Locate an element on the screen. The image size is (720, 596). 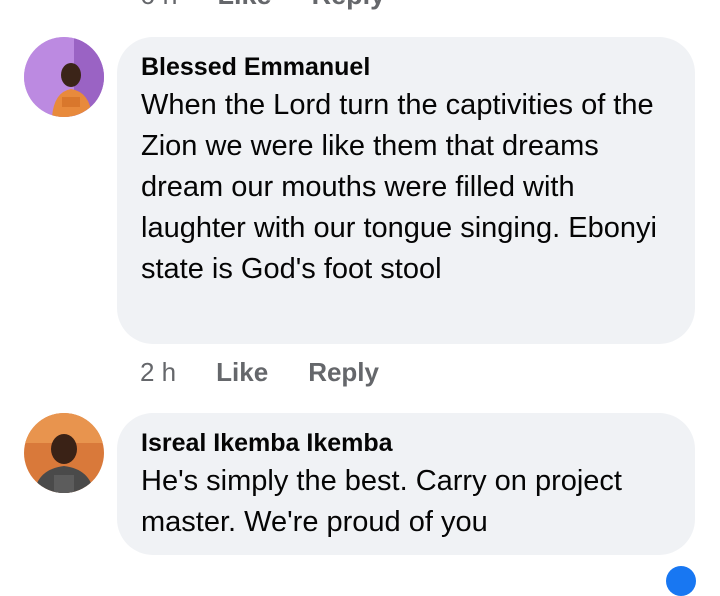
previous-comment-actions: 6 h Like Reply is located at coordinates (262, 5).